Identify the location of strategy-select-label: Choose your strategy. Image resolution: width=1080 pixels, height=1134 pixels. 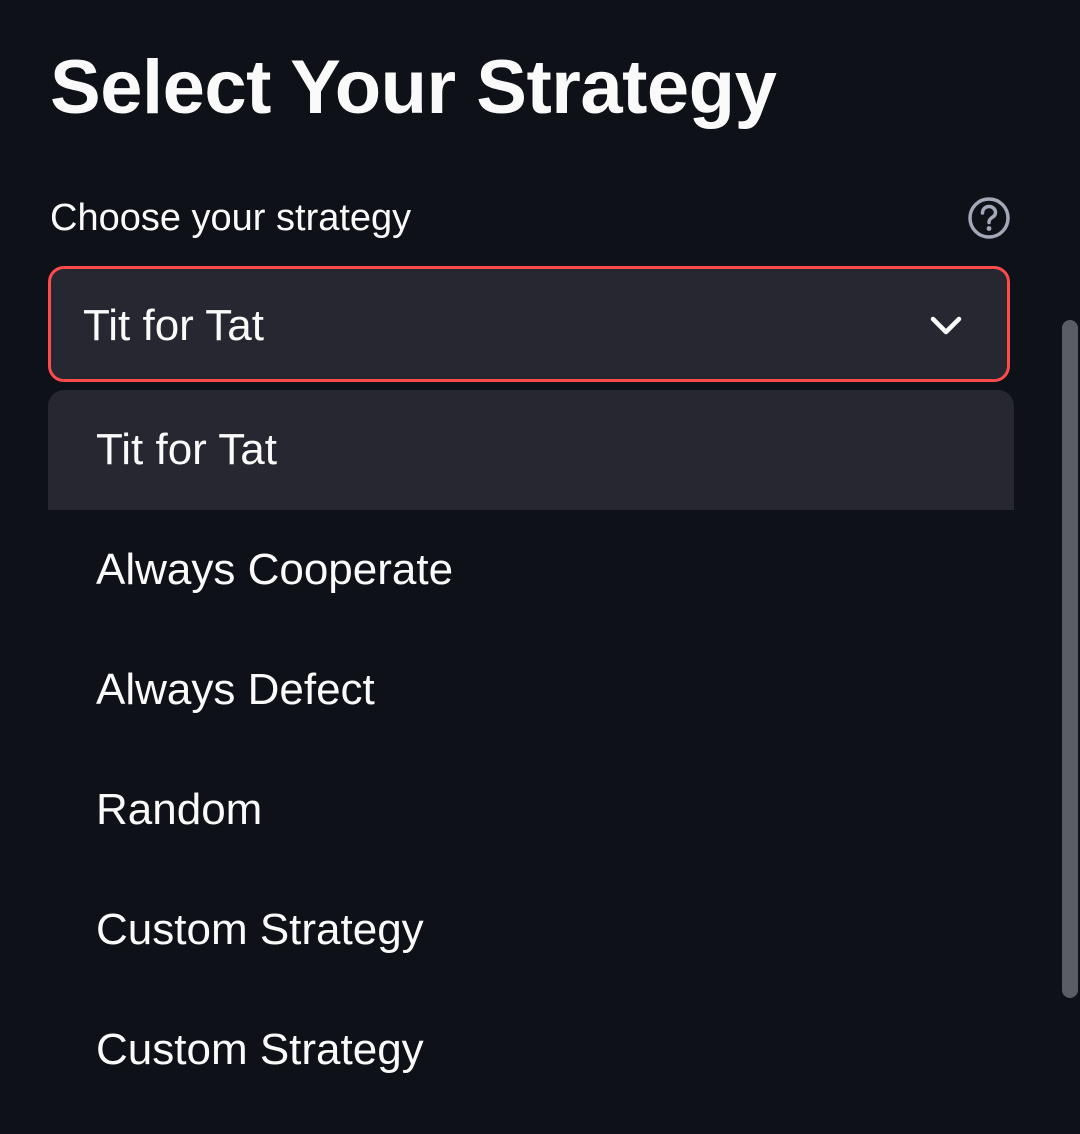
(231, 218).